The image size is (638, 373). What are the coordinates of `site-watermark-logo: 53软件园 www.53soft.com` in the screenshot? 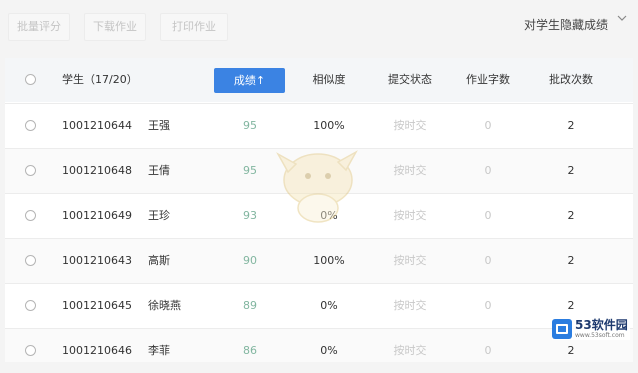 It's located at (591, 329).